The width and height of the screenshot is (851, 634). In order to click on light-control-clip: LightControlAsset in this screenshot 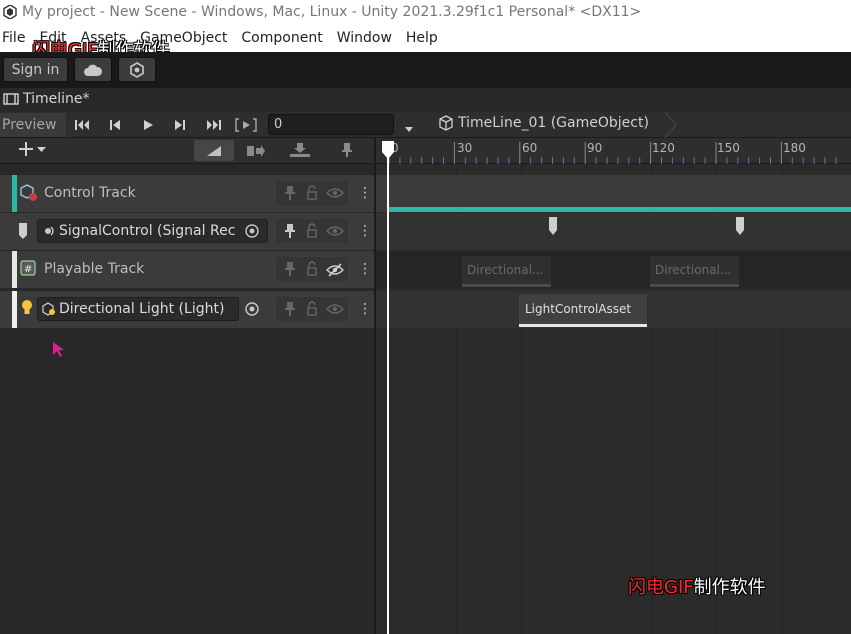, I will do `click(583, 310)`.